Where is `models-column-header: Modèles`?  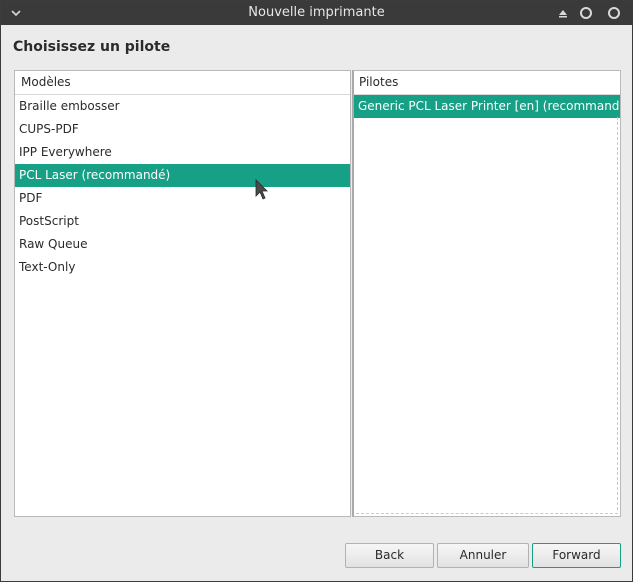 models-column-header: Modèles is located at coordinates (182, 83).